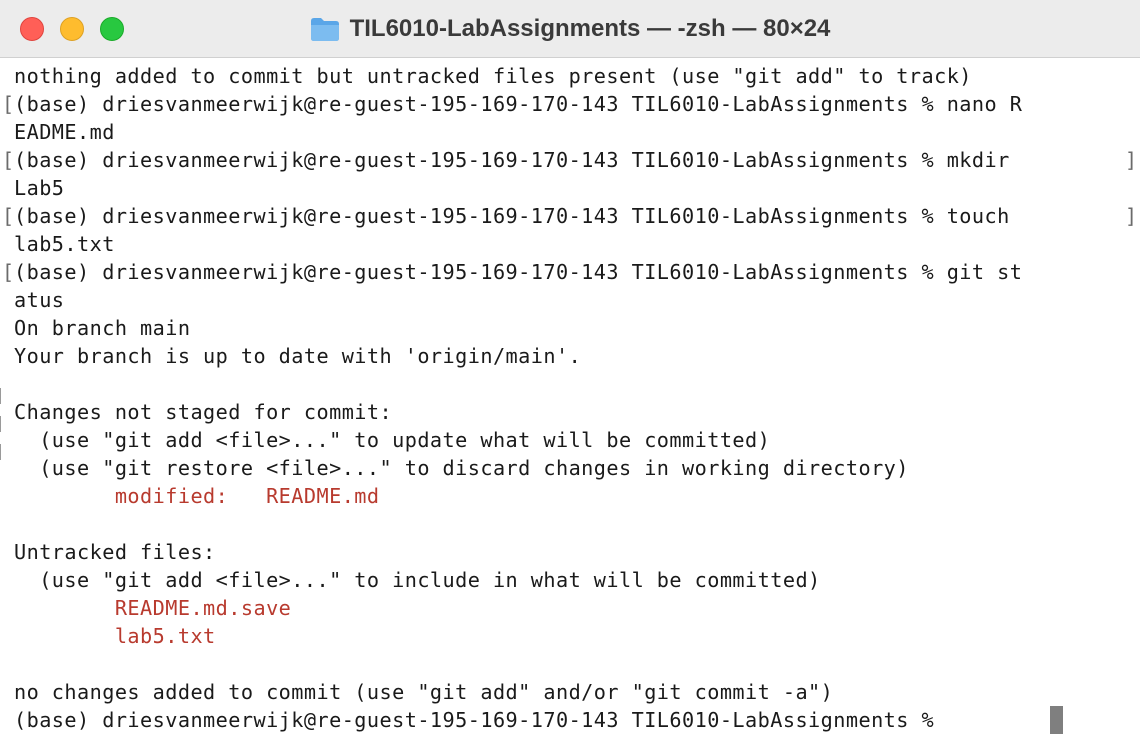 This screenshot has width=1140, height=740. What do you see at coordinates (1056, 720) in the screenshot?
I see `terminal-cursor` at bounding box center [1056, 720].